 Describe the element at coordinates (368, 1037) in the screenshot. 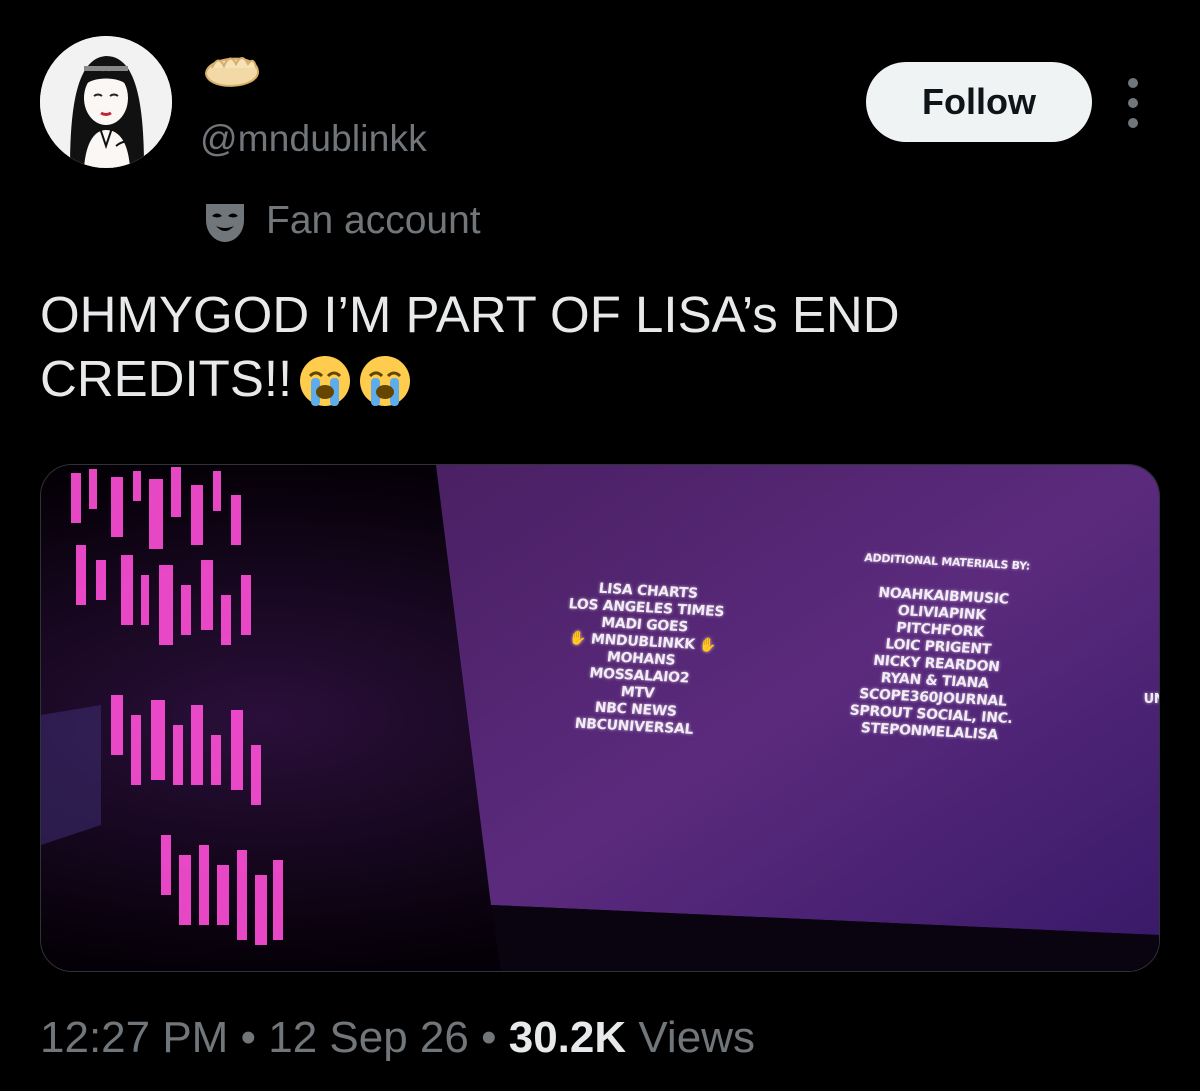

I see `tweet-date: 12 Sep 26` at that location.